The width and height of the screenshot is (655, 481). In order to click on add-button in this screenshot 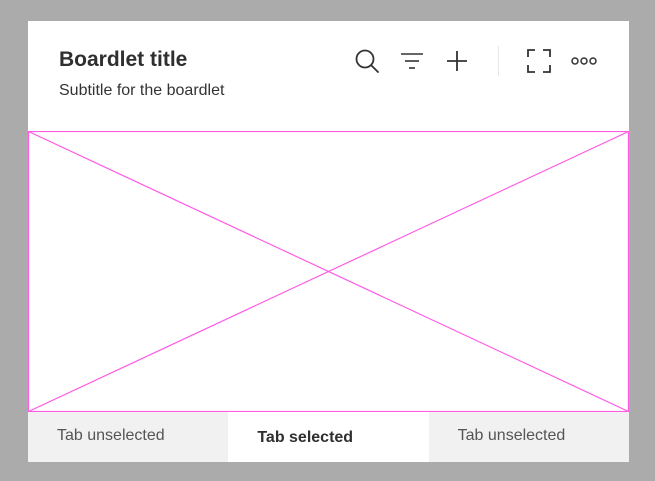, I will do `click(457, 61)`.